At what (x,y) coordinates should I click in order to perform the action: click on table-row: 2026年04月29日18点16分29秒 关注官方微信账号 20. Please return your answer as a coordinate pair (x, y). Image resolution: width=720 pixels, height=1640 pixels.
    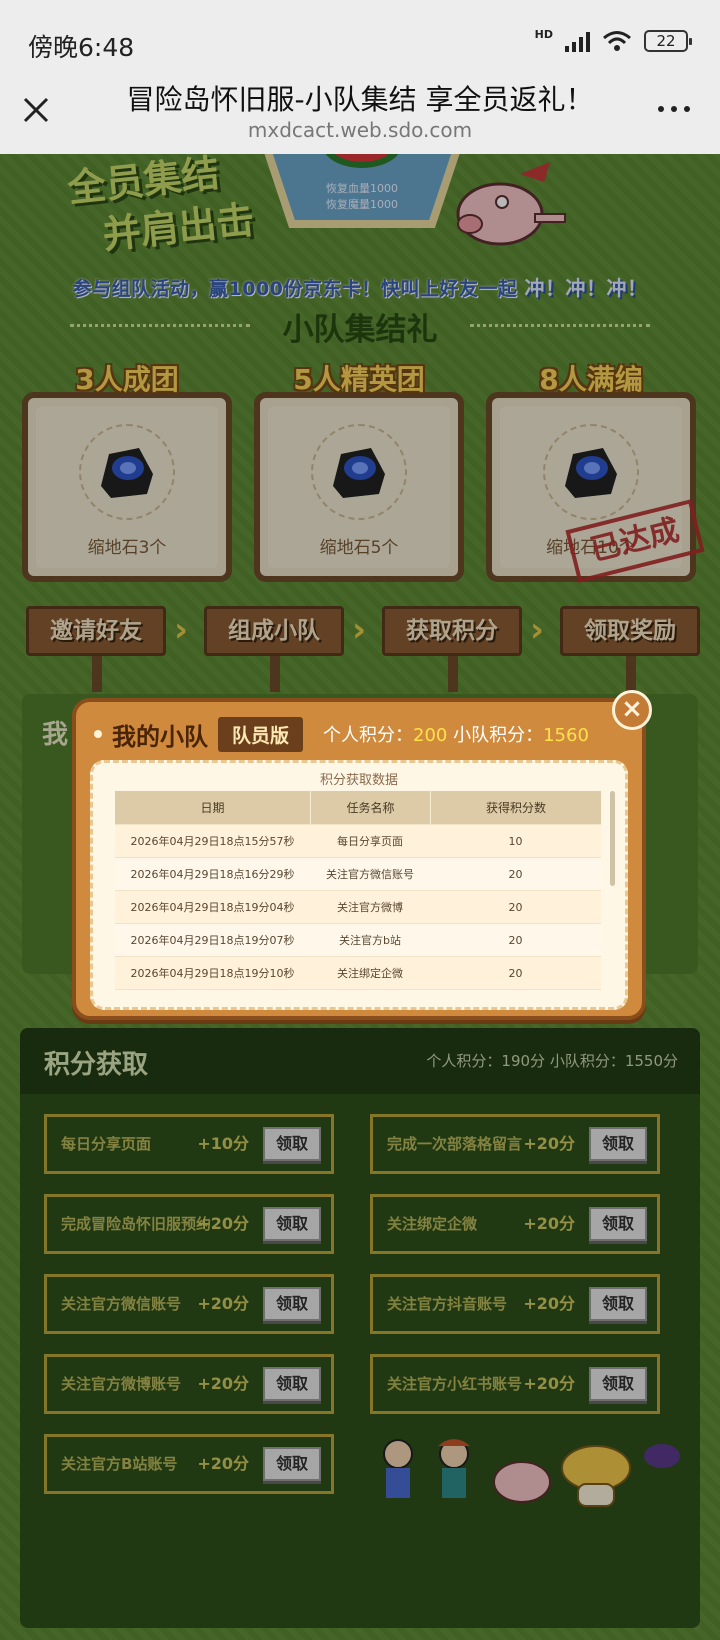
    Looking at the image, I should click on (358, 874).